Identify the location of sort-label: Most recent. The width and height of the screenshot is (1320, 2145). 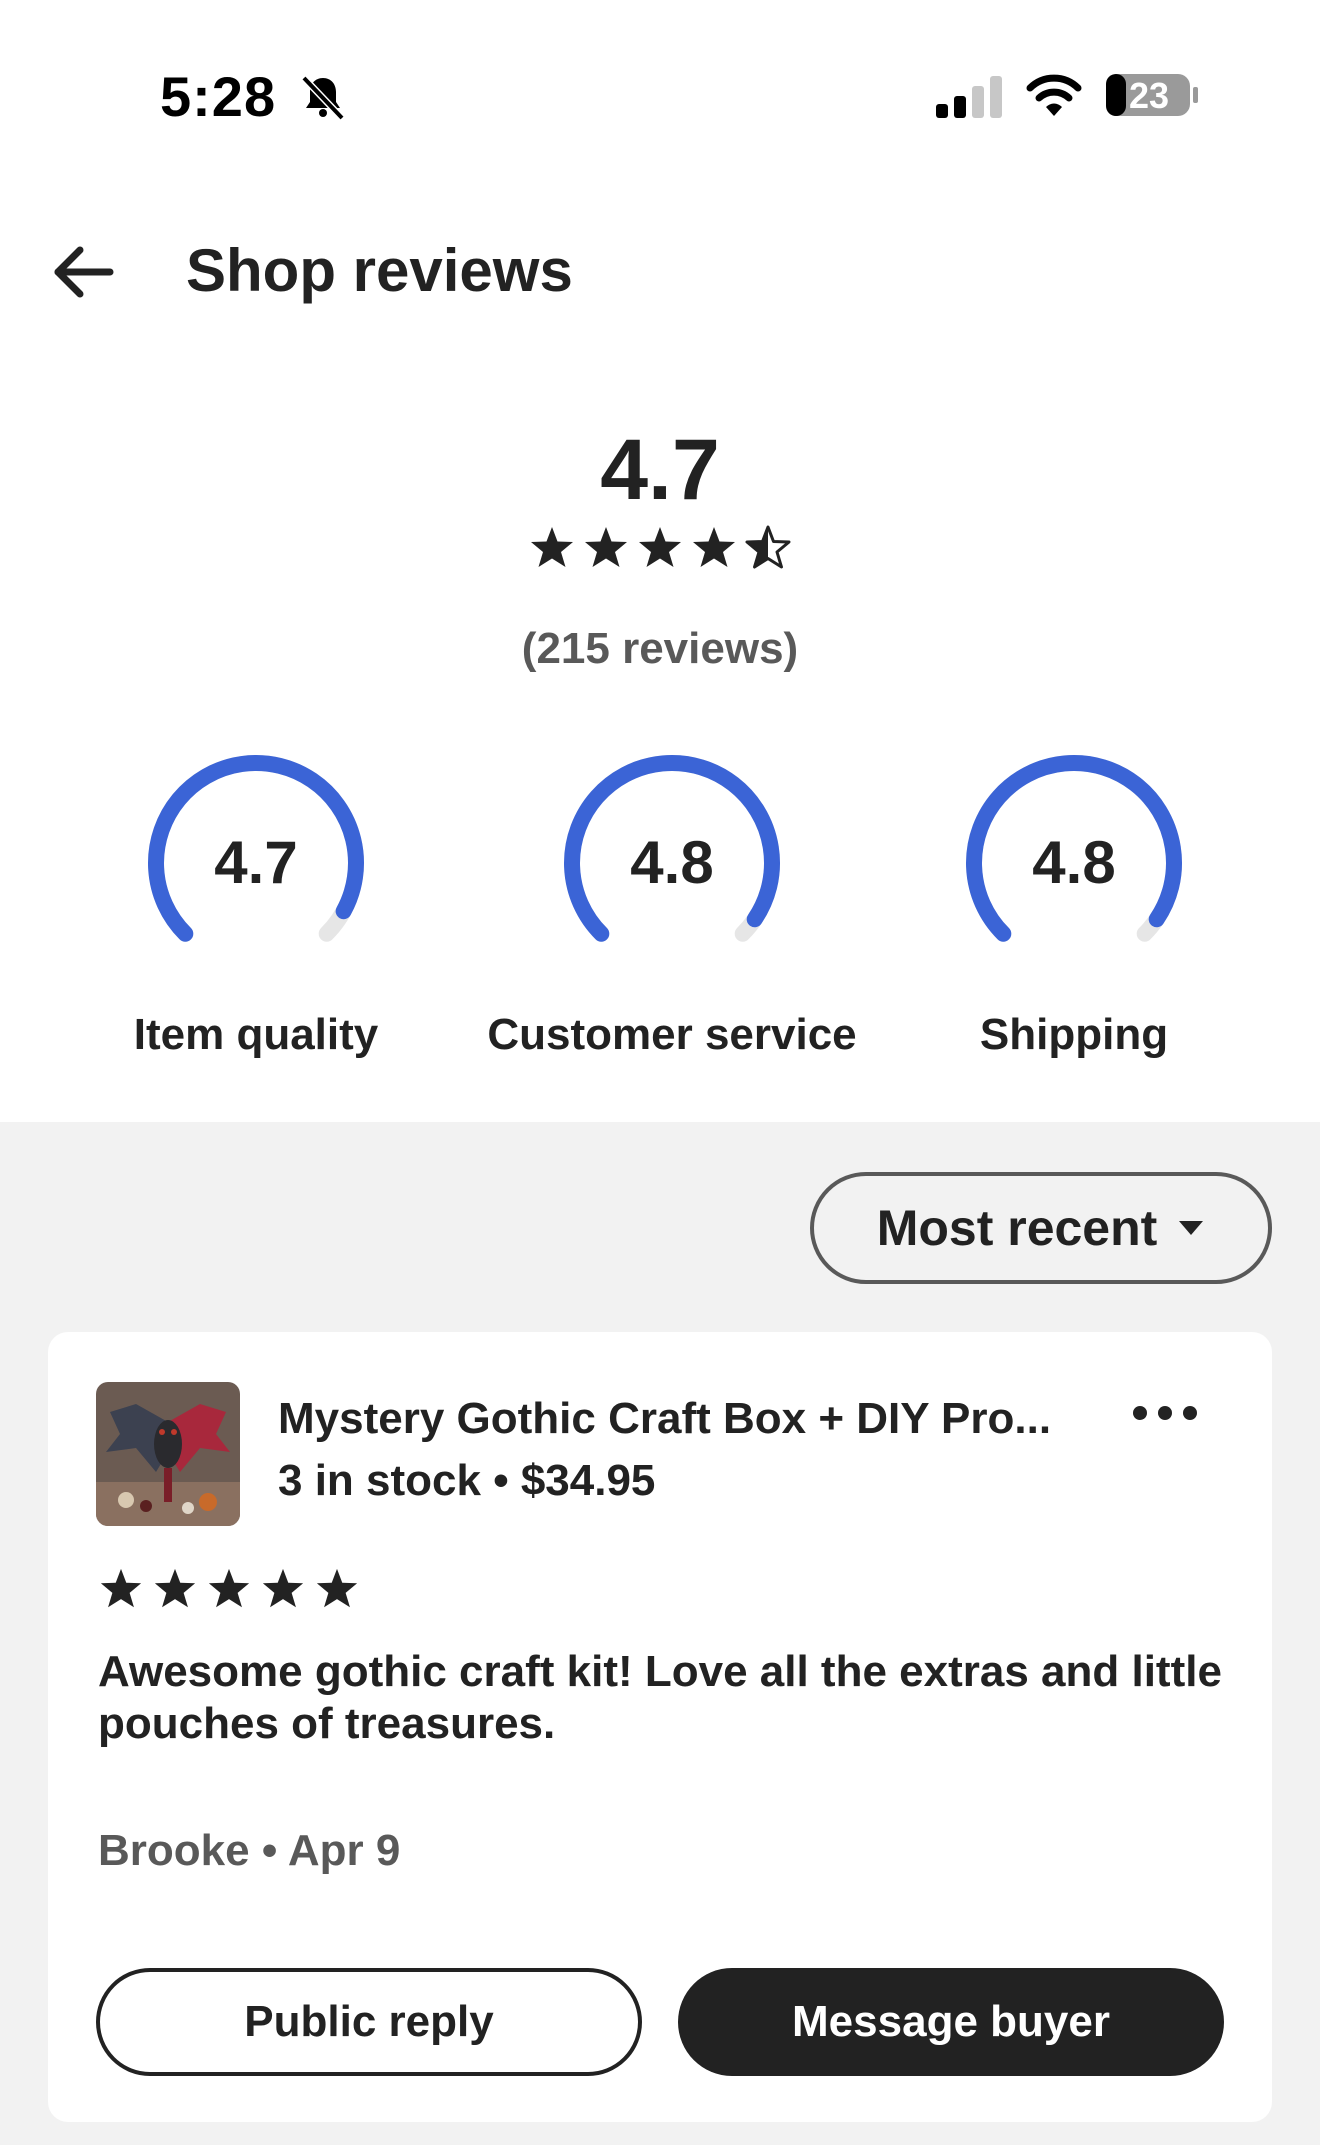
(1017, 1228).